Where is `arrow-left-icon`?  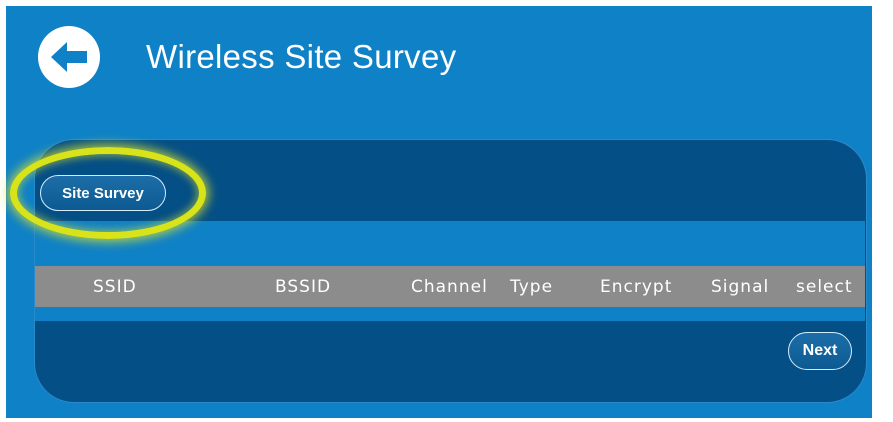 arrow-left-icon is located at coordinates (69, 57).